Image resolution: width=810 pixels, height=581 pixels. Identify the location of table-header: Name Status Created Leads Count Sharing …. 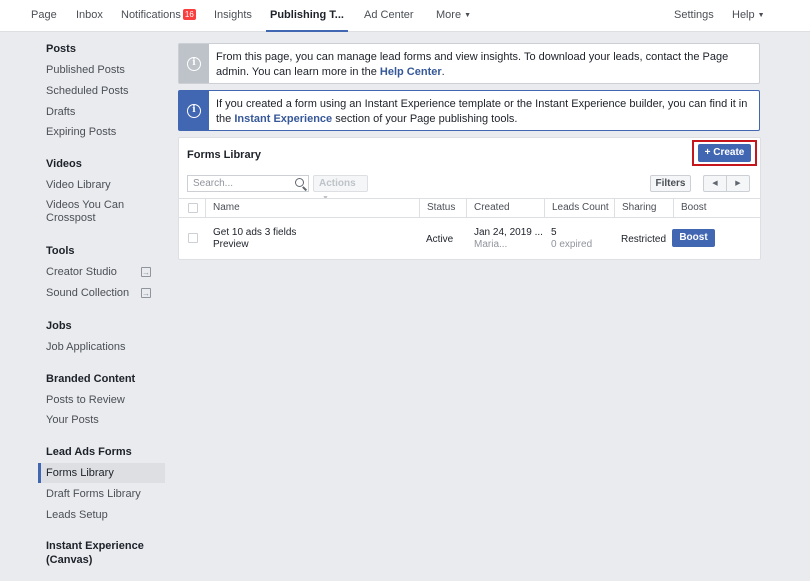
(469, 208).